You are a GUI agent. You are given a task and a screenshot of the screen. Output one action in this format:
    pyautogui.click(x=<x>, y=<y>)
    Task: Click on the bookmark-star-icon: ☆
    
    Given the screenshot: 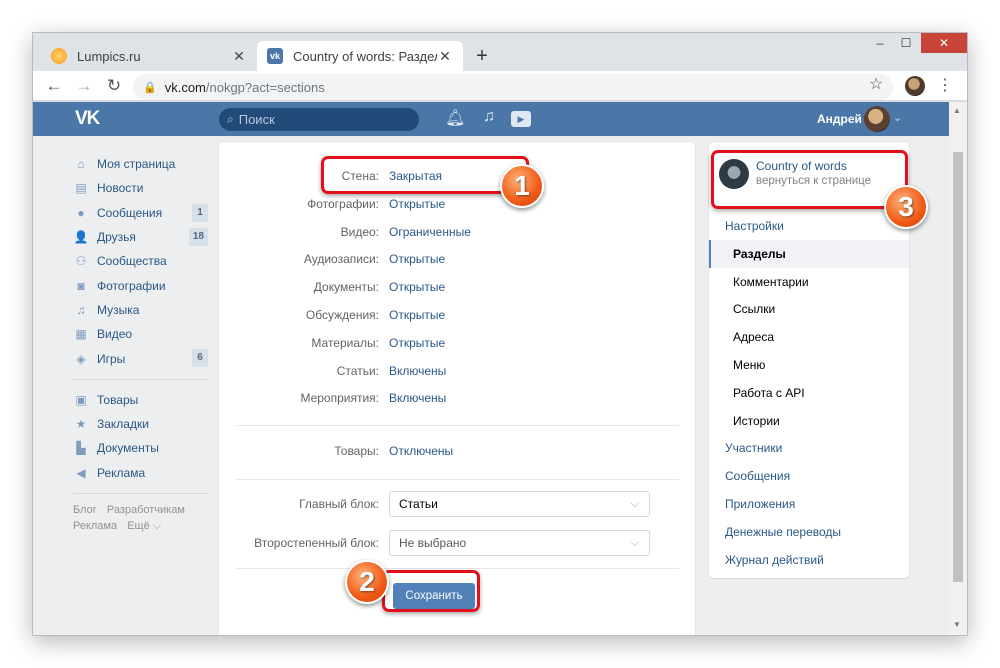 What is the action you would take?
    pyautogui.click(x=876, y=84)
    